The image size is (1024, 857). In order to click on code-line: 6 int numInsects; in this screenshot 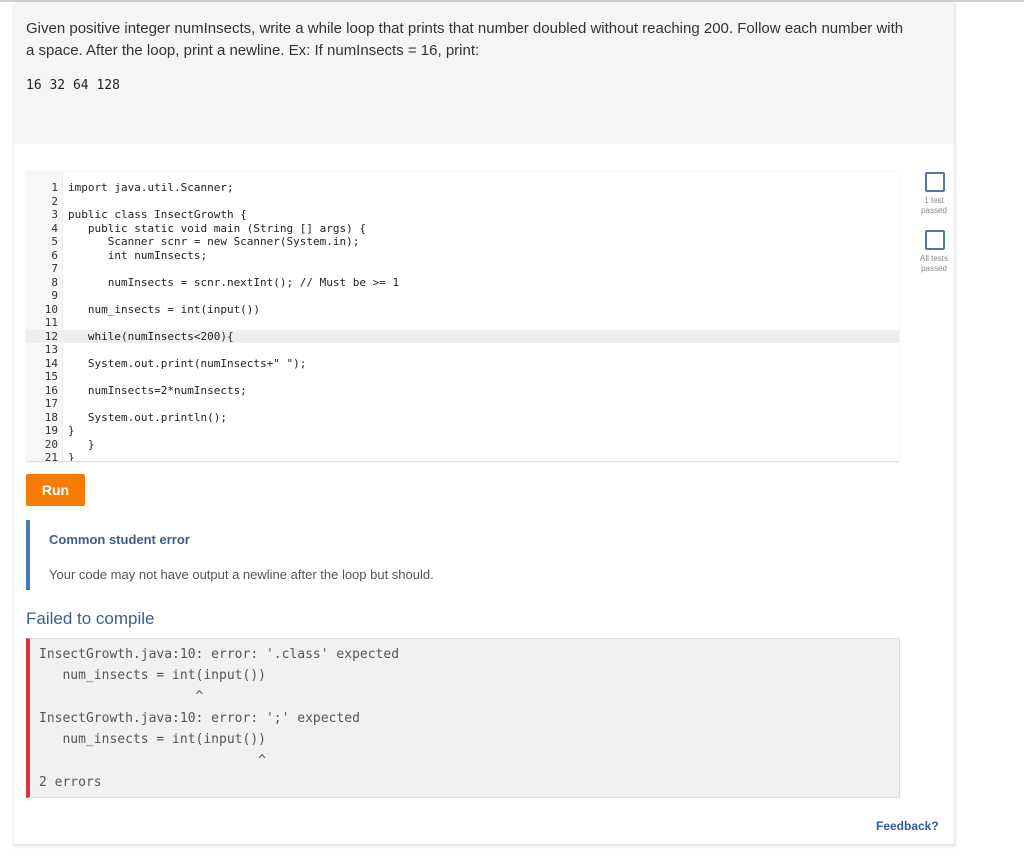, I will do `click(462, 256)`.